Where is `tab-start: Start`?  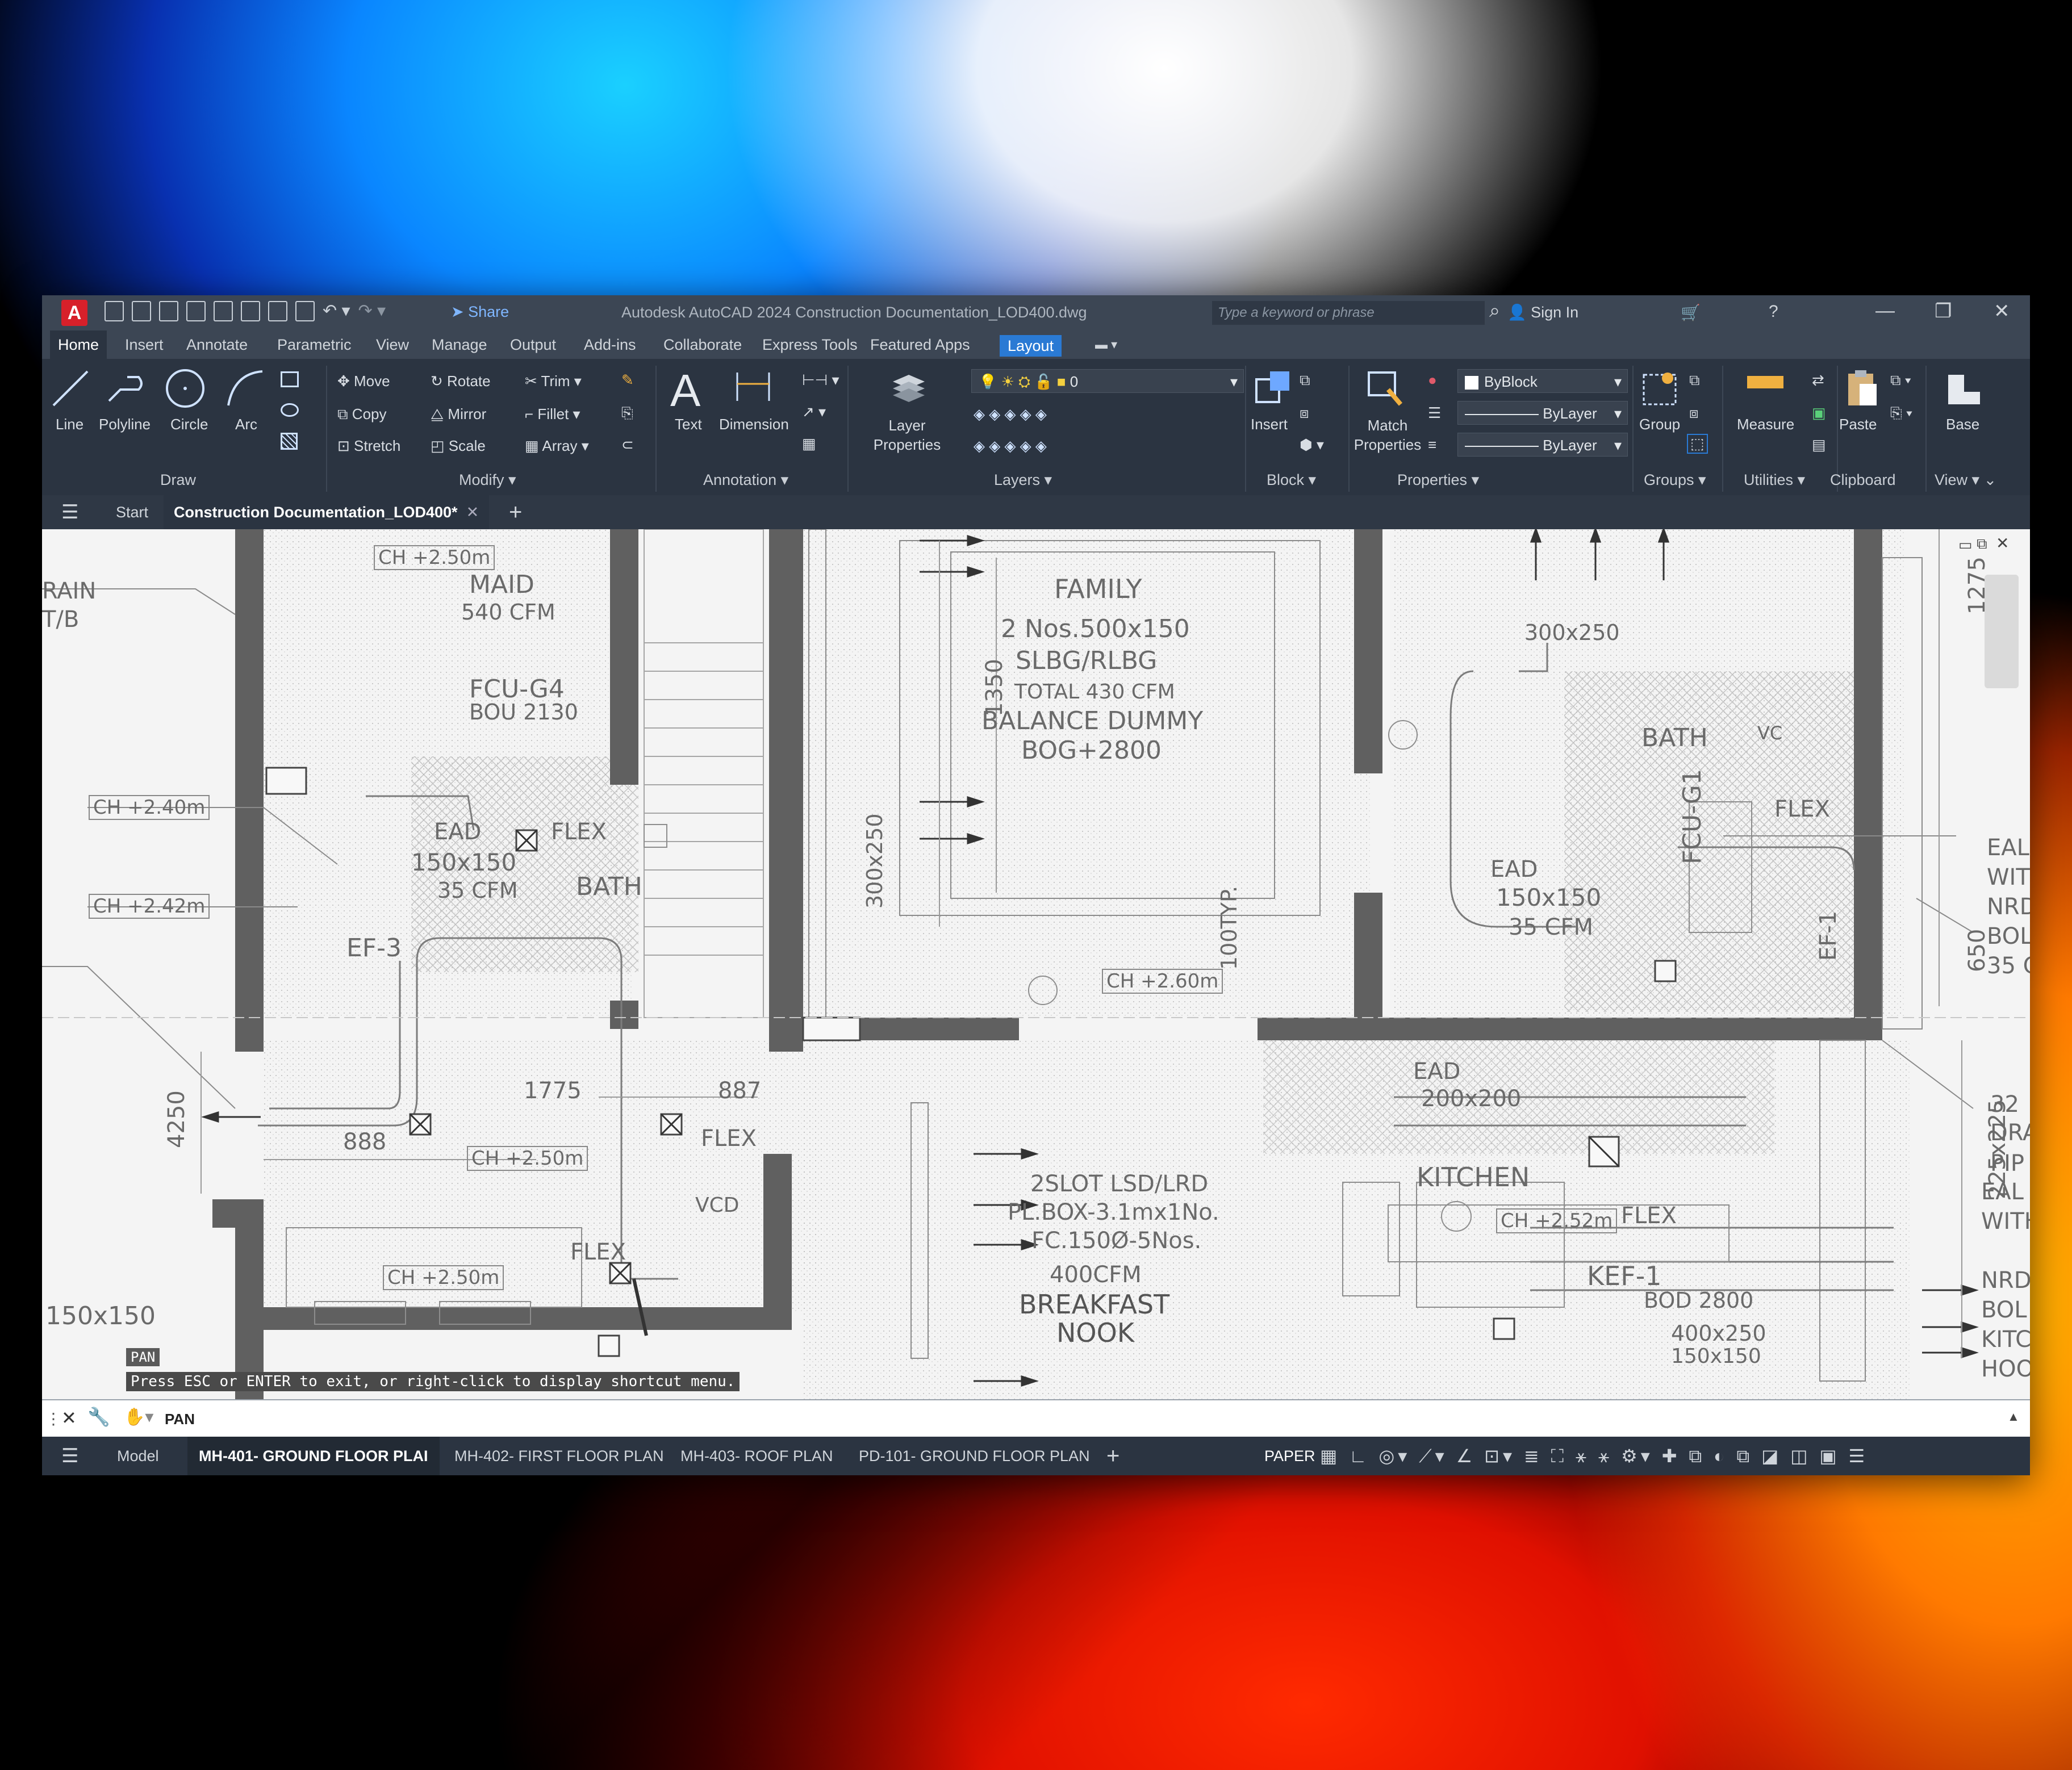 tab-start: Start is located at coordinates (132, 512).